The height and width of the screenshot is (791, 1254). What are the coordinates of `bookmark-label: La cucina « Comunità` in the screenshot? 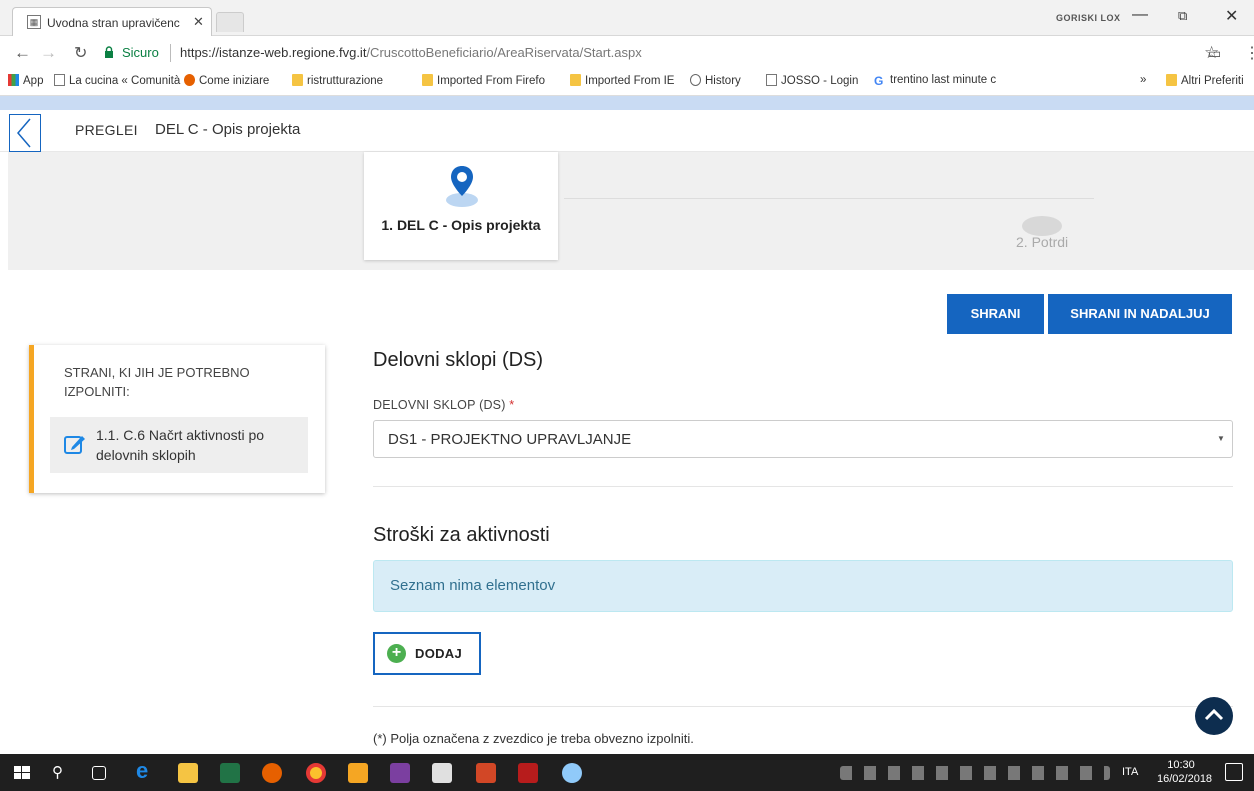 It's located at (125, 81).